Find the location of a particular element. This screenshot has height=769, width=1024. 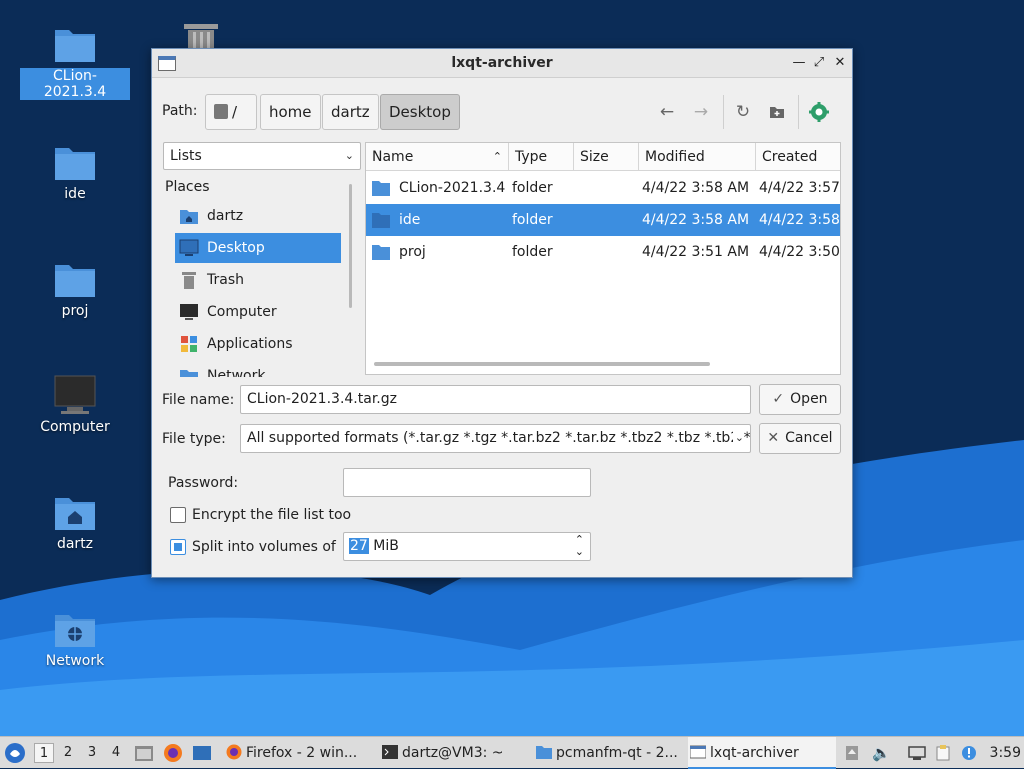

breadcrumb-dartz: dartz is located at coordinates (350, 112).